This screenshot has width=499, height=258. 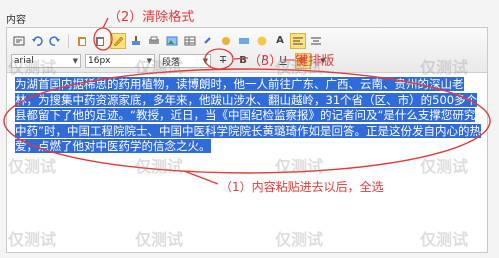 I want to click on annotation-arrow-clear-format, so click(x=105, y=23).